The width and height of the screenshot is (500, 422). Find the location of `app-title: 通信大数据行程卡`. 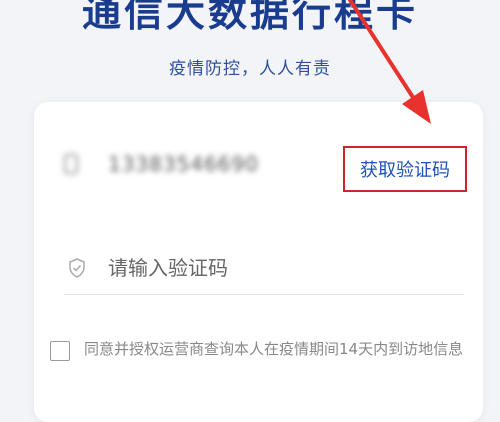

app-title: 通信大数据行程卡 is located at coordinates (249, 18).